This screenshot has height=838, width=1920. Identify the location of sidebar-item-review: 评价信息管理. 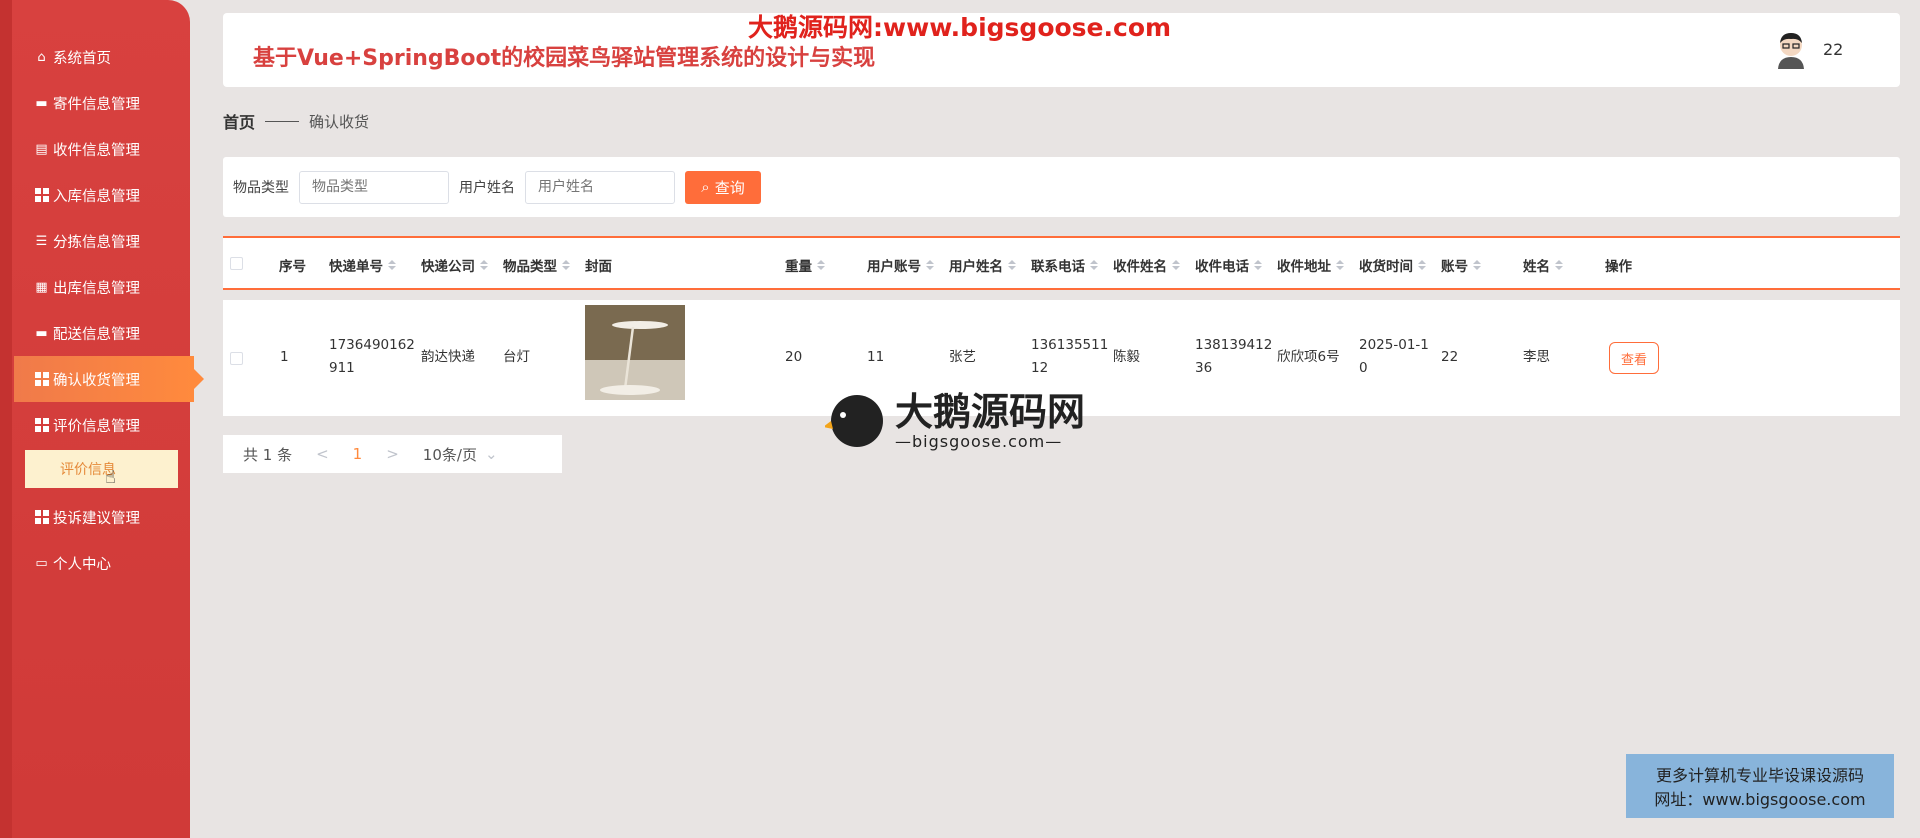
(95, 425).